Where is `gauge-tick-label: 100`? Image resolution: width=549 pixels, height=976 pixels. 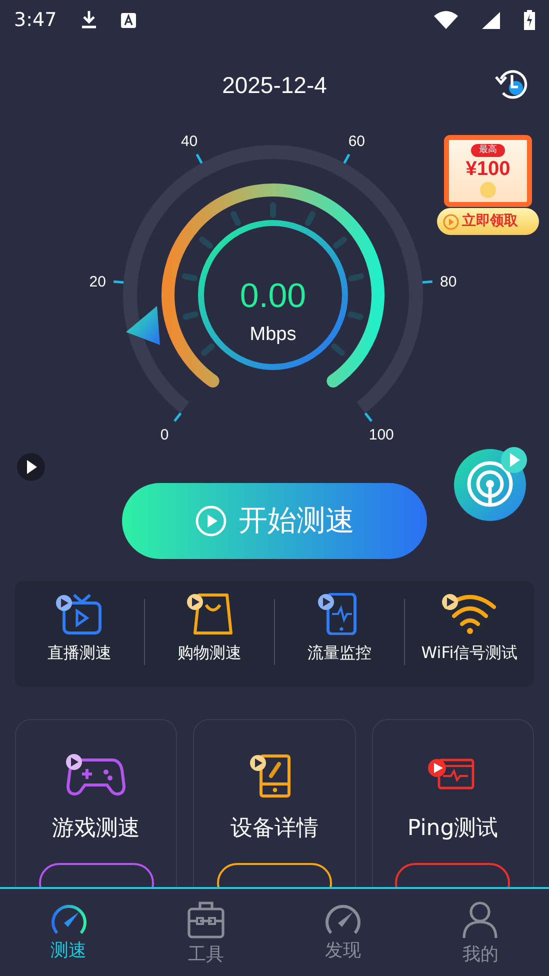 gauge-tick-label: 100 is located at coordinates (381, 435).